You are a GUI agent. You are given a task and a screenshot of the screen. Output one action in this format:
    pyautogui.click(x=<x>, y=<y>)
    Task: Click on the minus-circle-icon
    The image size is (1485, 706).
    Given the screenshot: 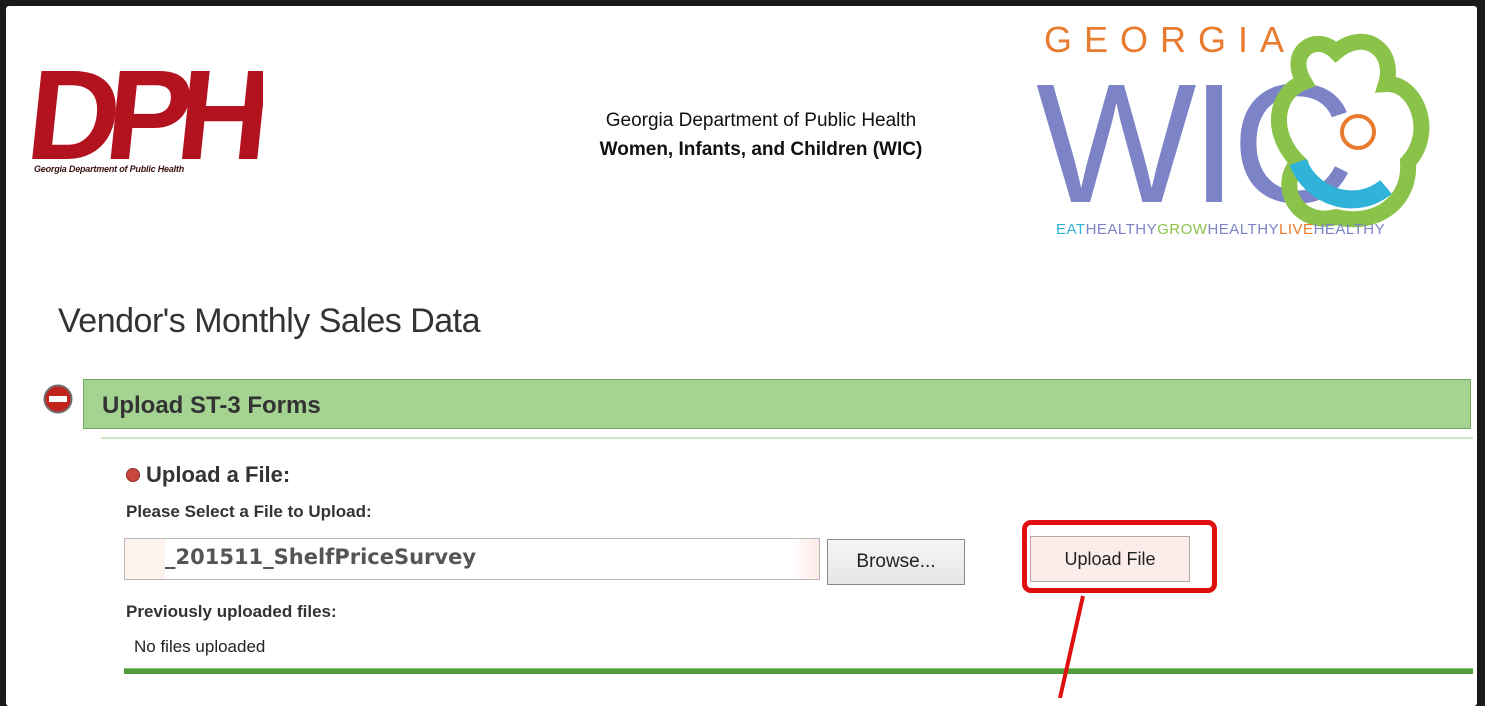 What is the action you would take?
    pyautogui.click(x=58, y=399)
    